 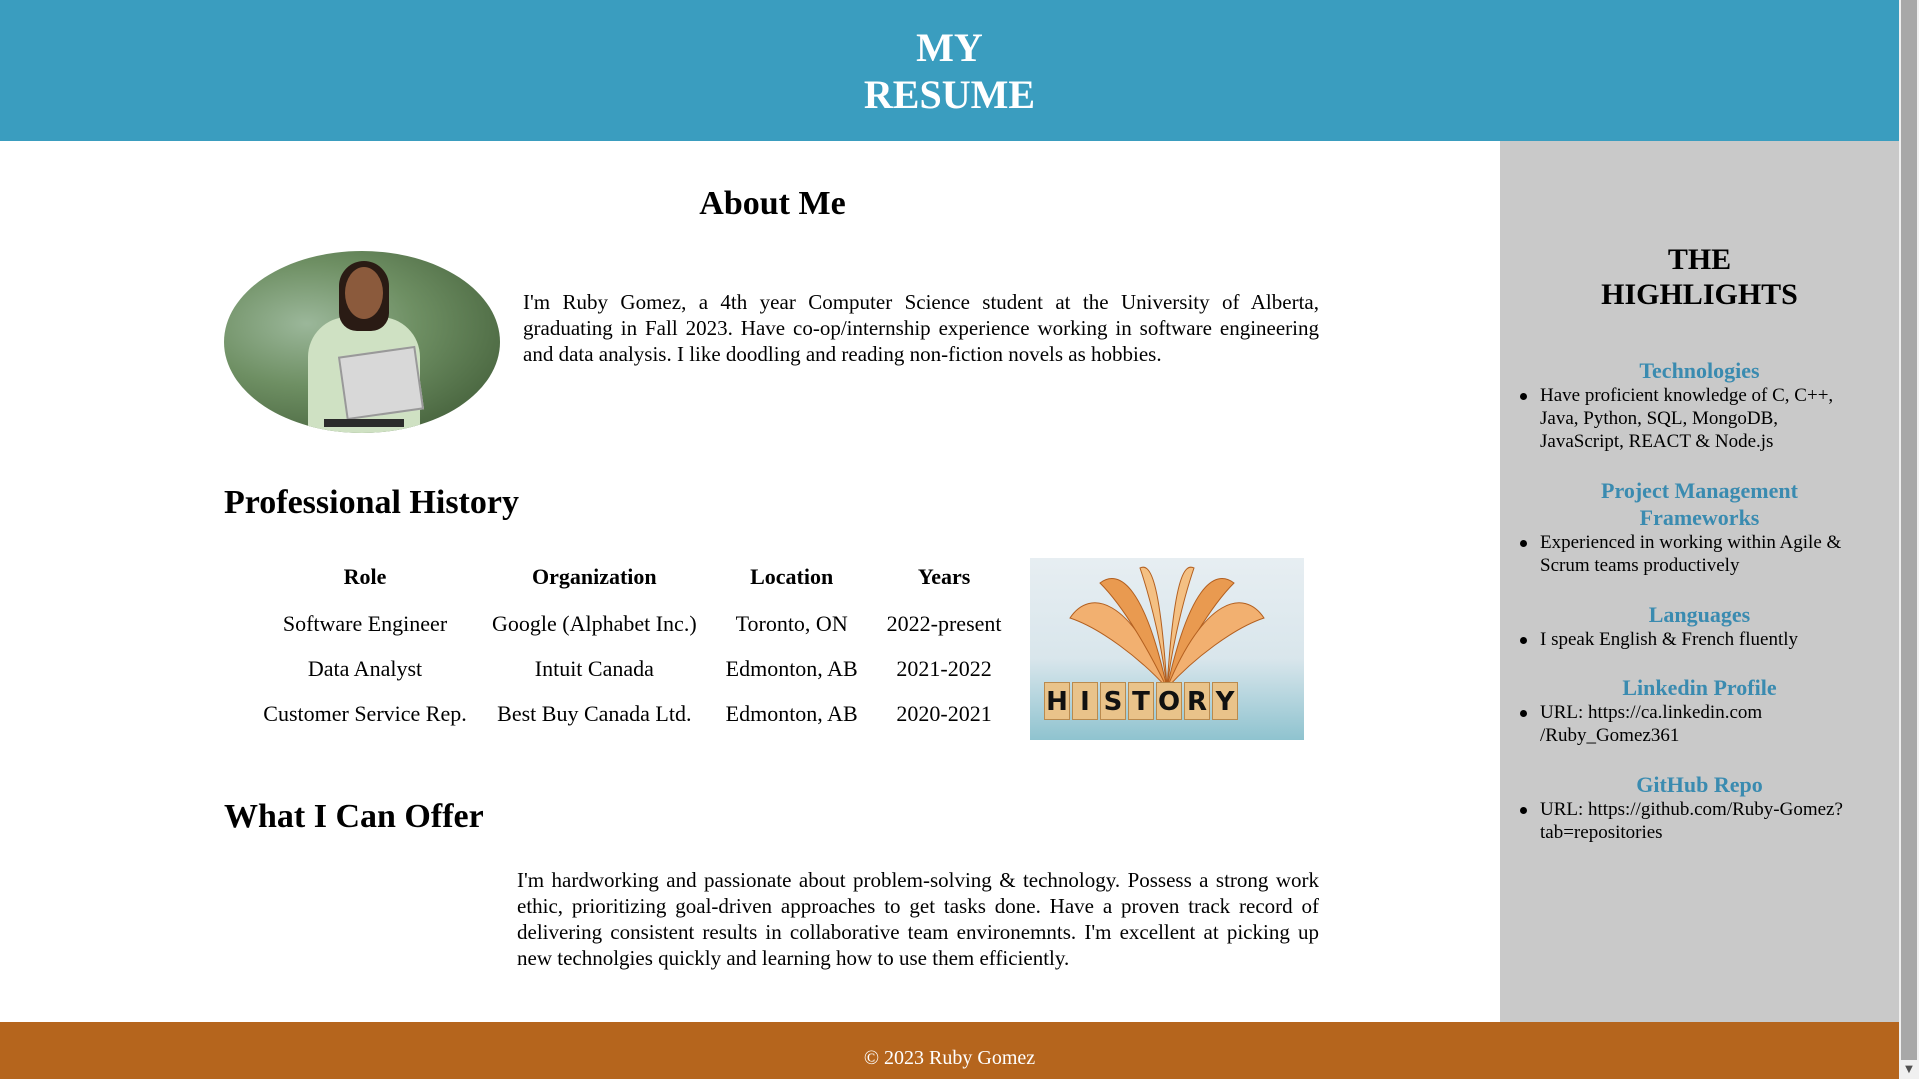 What do you see at coordinates (1225, 701) in the screenshot?
I see `letter-tile: Y` at bounding box center [1225, 701].